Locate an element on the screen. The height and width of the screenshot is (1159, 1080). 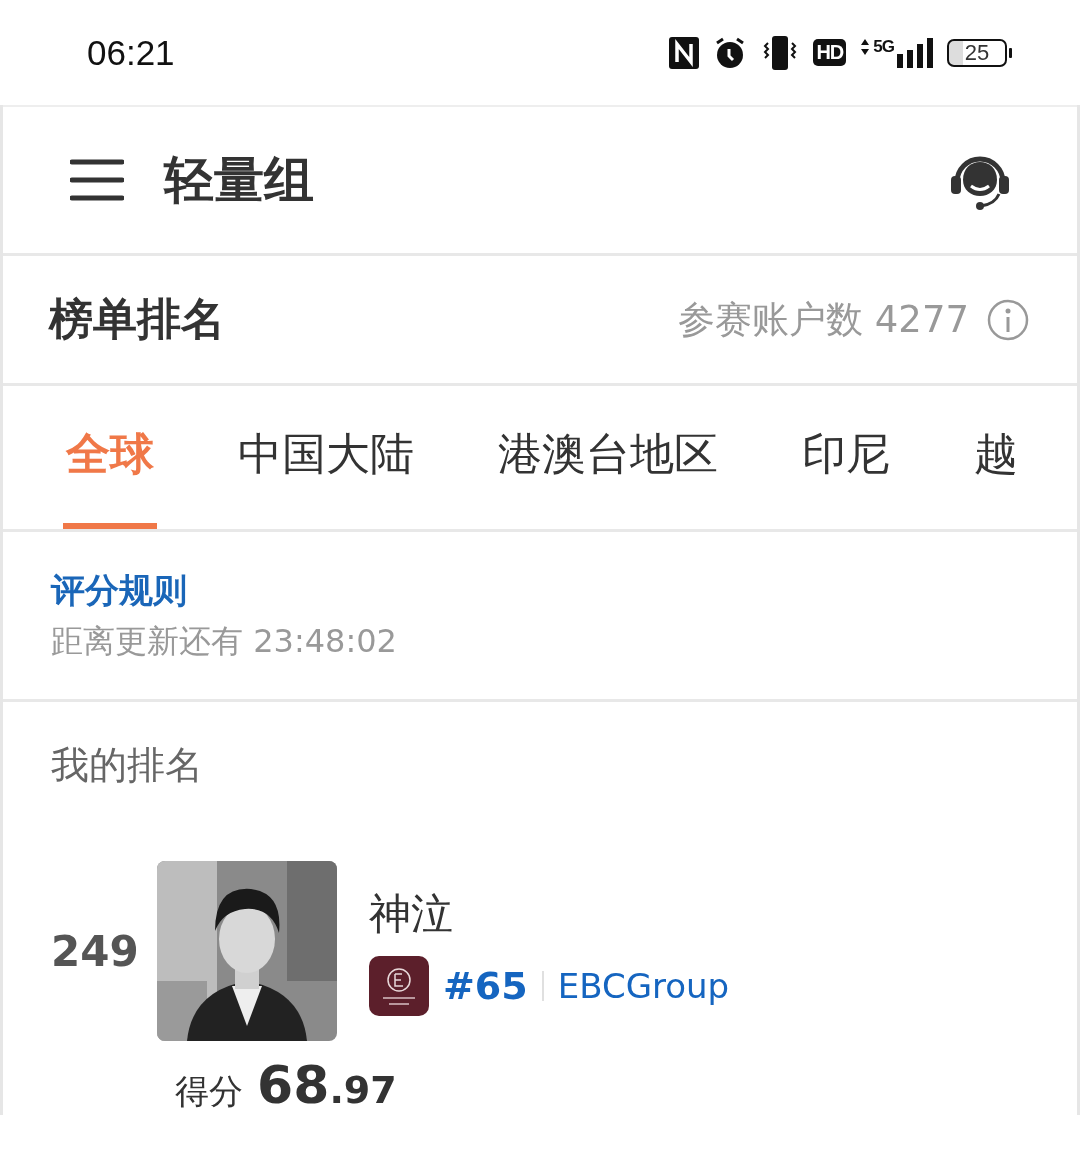
network-label: 5G is located at coordinates (883, 46).